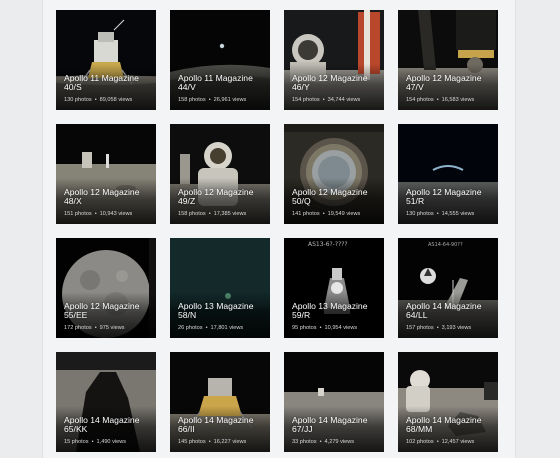  I want to click on album-stats: 154 photos • 16,583 views, so click(451, 100).